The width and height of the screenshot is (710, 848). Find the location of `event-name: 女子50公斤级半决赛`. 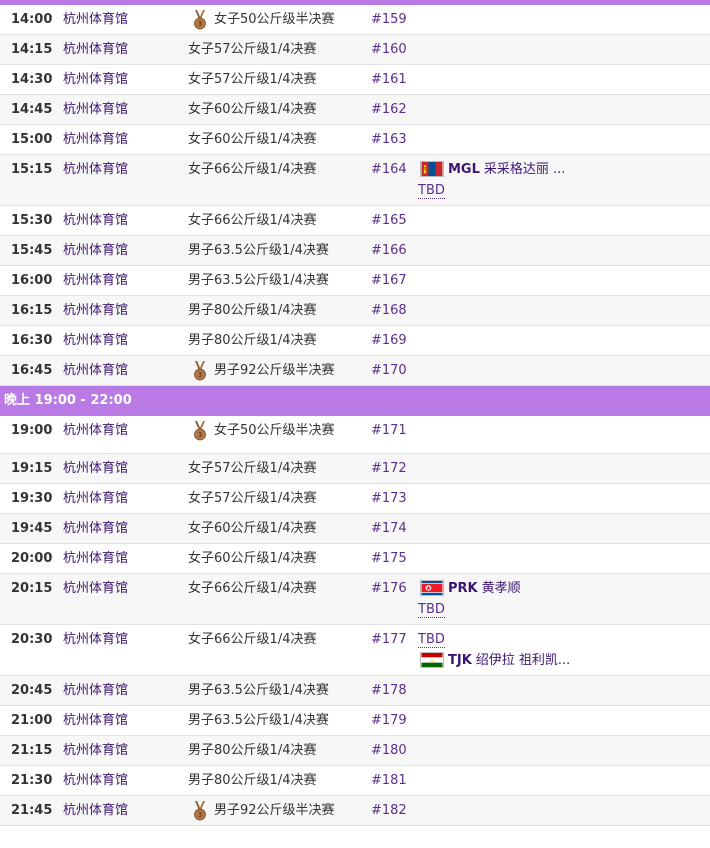

event-name: 女子50公斤级半决赛 is located at coordinates (274, 430).